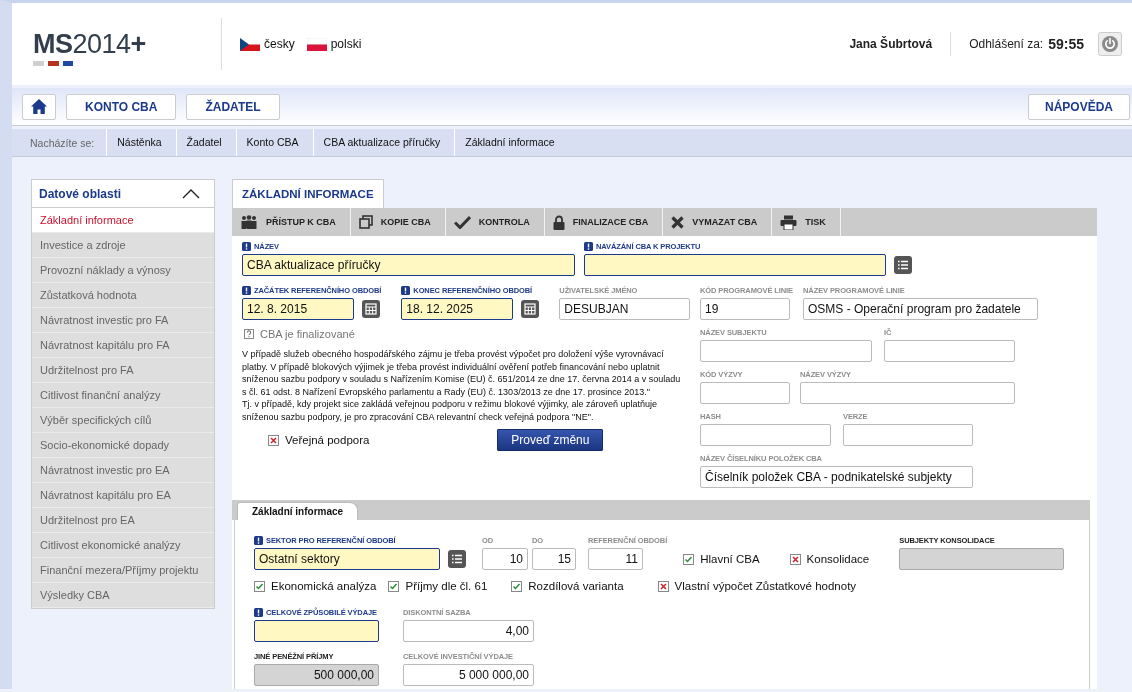  What do you see at coordinates (891, 44) in the screenshot?
I see `user-name: Jana Šubrtová` at bounding box center [891, 44].